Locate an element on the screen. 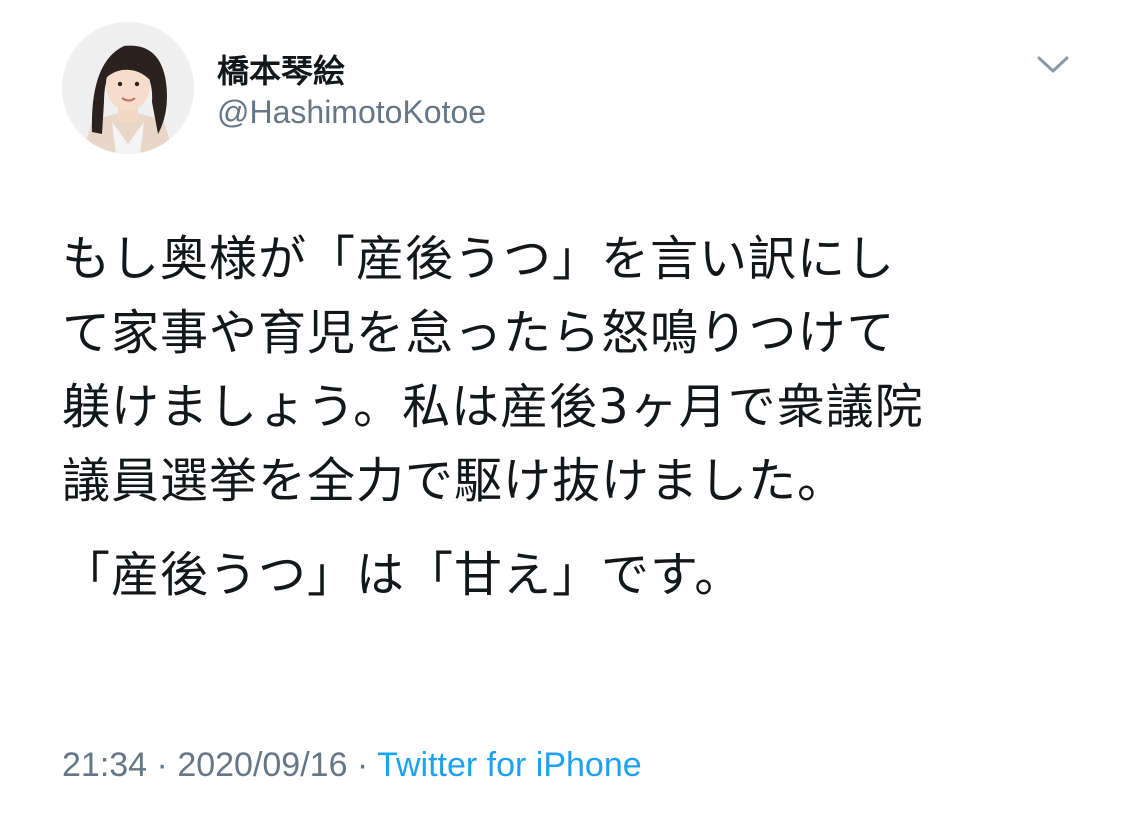 Image resolution: width=1124 pixels, height=822 pixels. avatar is located at coordinates (128, 88).